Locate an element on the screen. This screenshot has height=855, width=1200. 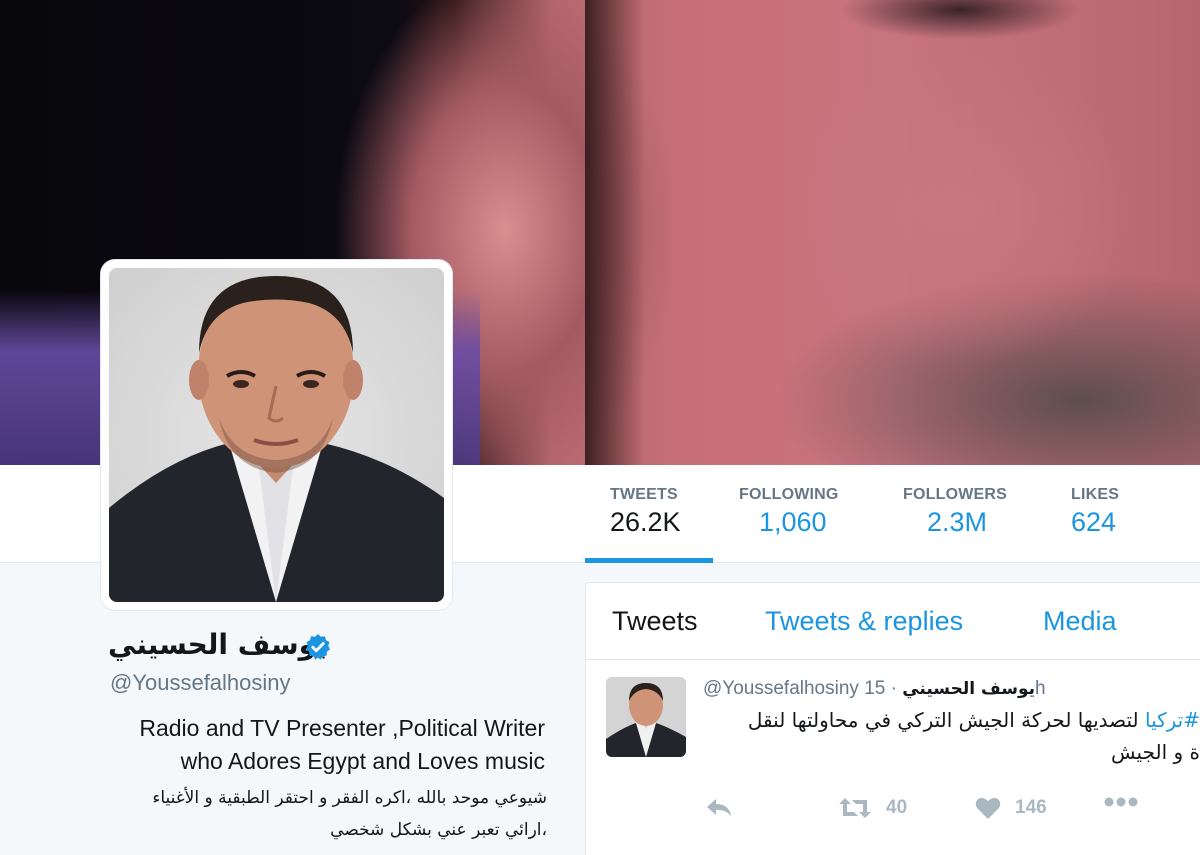
more-dots-icon is located at coordinates (1121, 802).